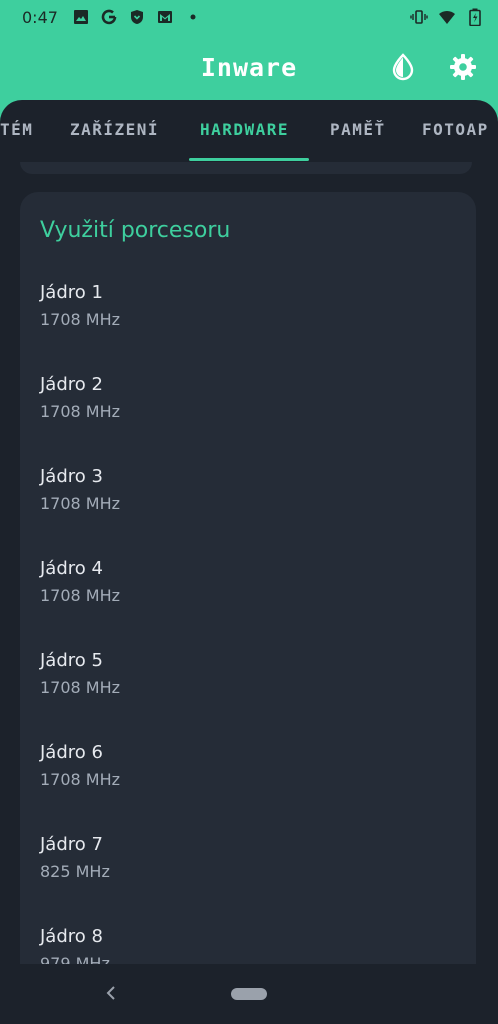 The image size is (498, 1024). Describe the element at coordinates (109, 17) in the screenshot. I see `google-icon` at that location.